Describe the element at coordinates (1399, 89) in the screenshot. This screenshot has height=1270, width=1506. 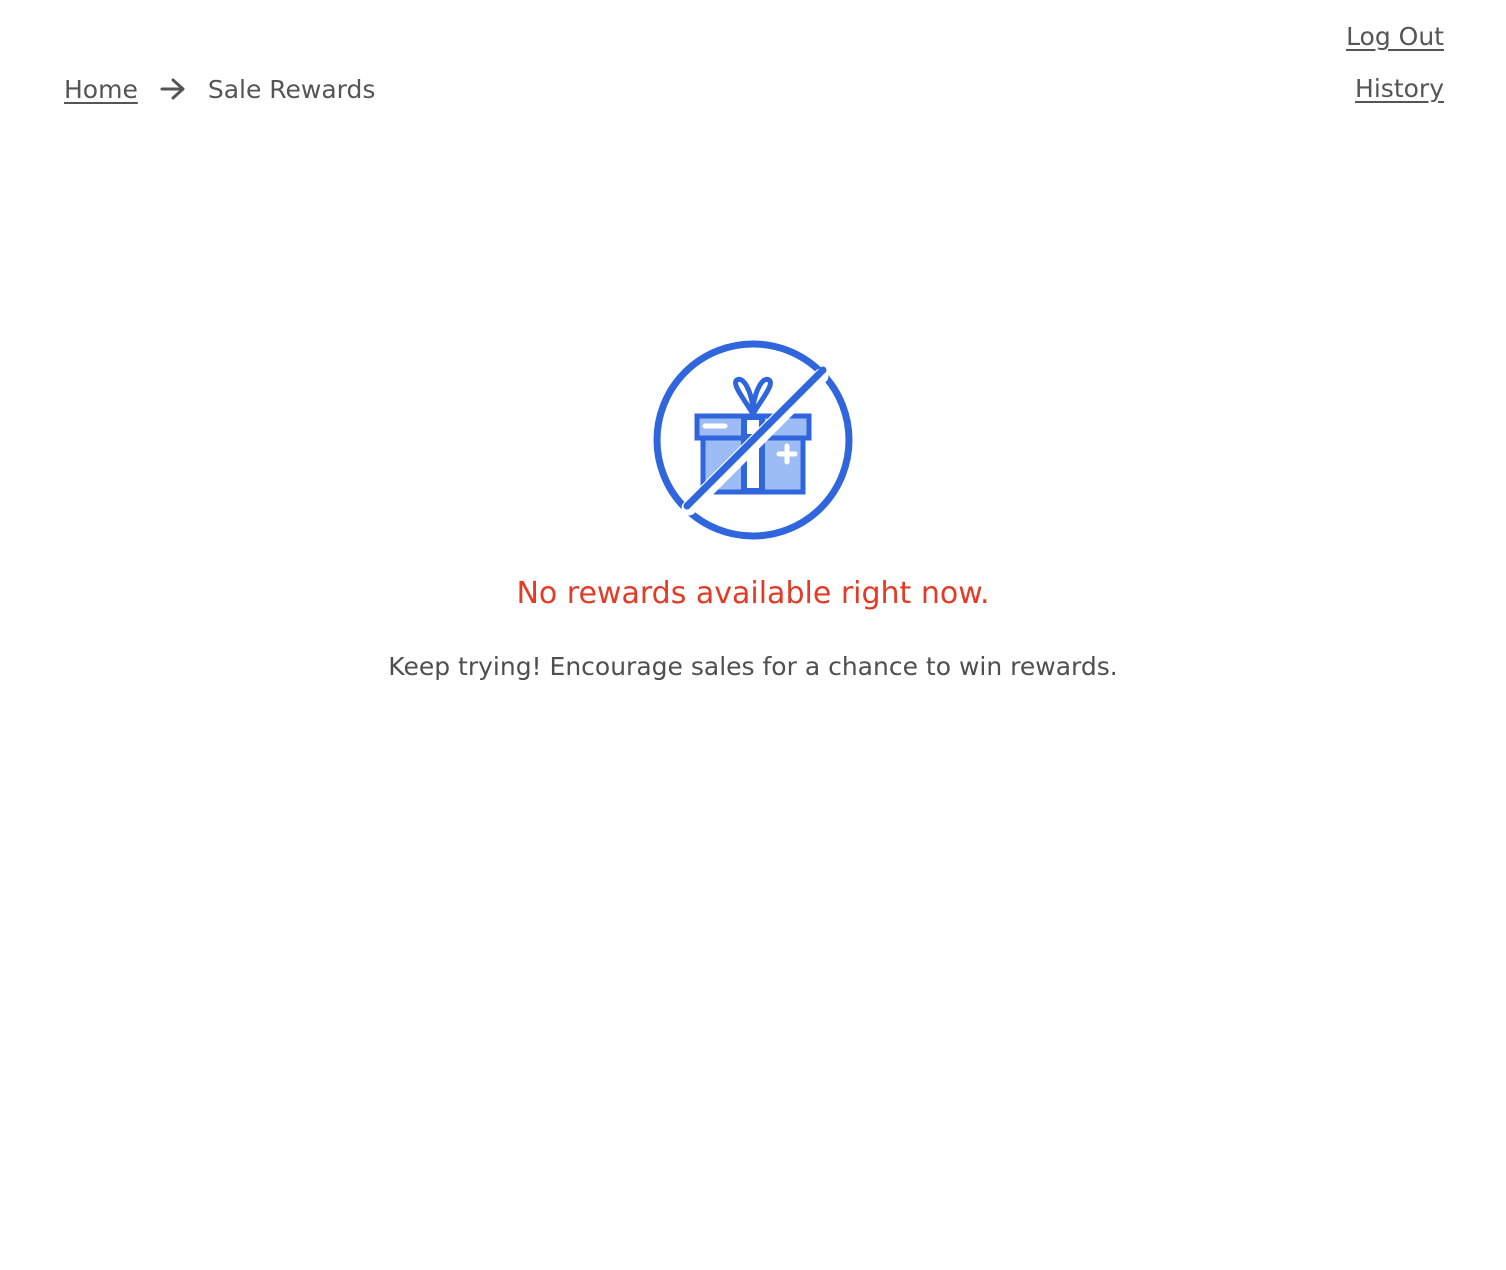
I see `history-link: History` at that location.